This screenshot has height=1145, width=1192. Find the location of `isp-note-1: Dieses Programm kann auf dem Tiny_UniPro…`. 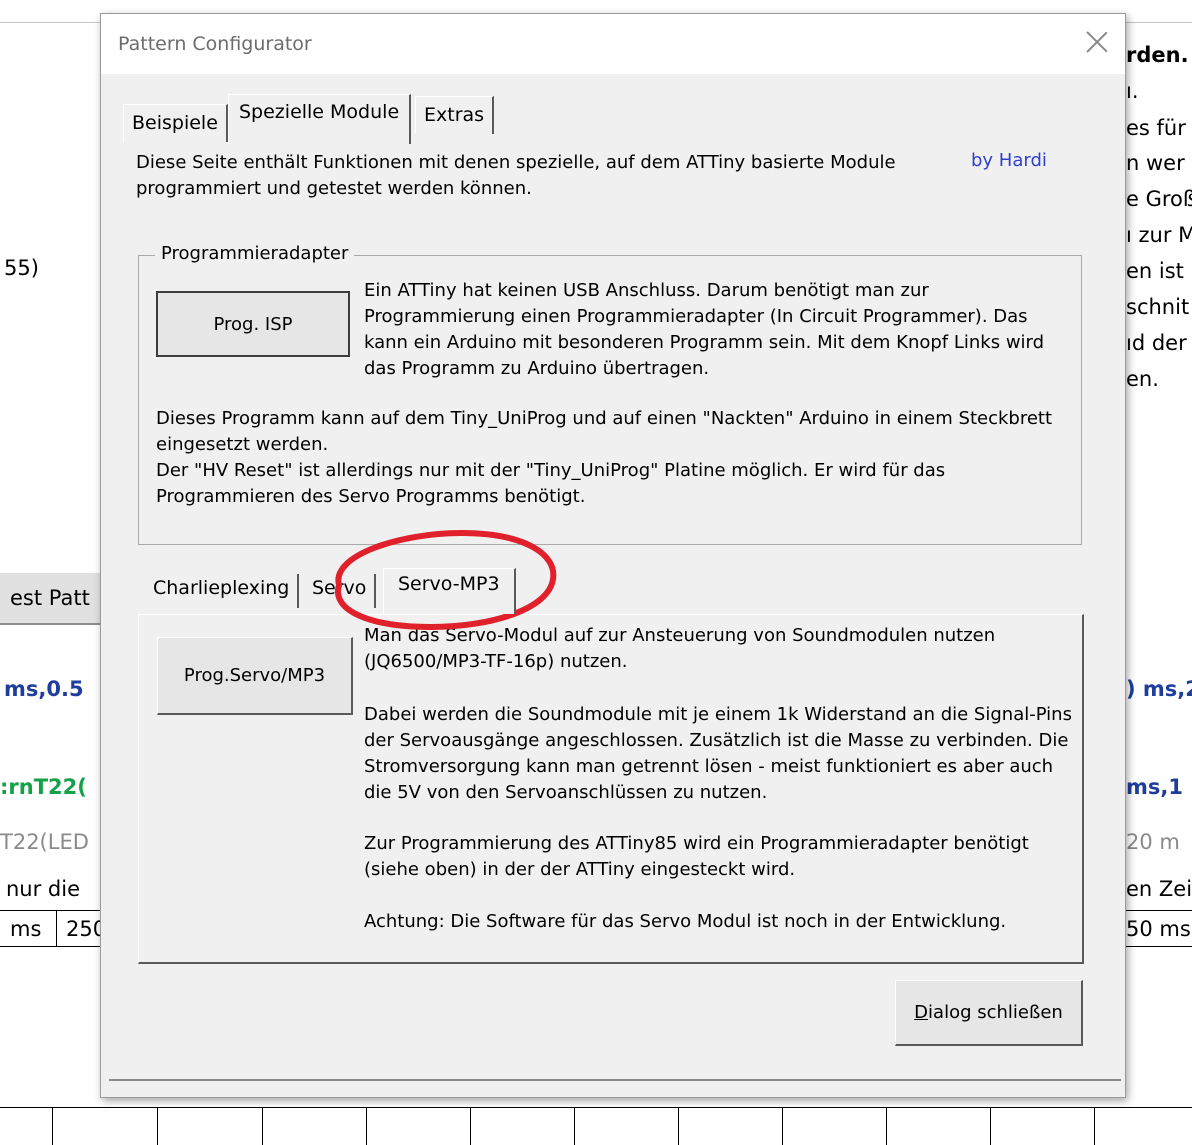

isp-note-1: Dieses Programm kann auf dem Tiny_UniPro… is located at coordinates (604, 431).